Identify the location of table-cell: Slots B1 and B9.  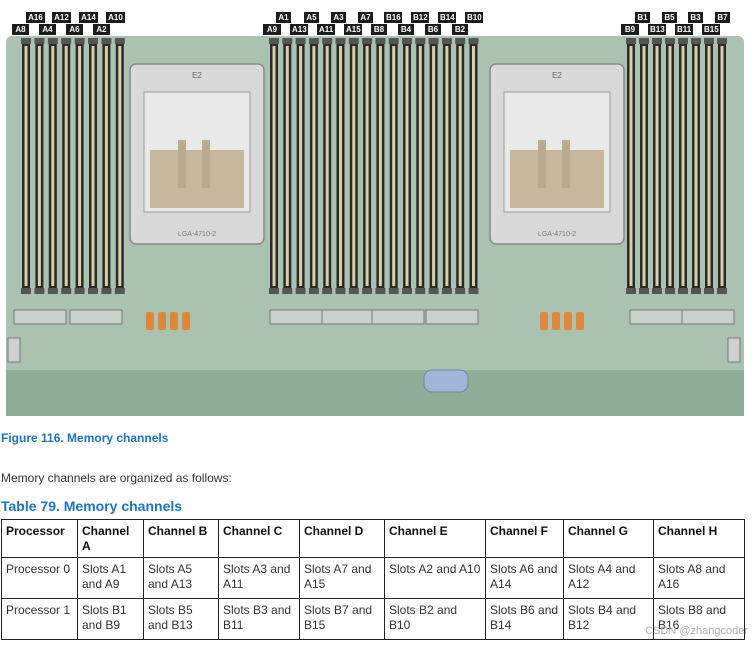
(110, 619).